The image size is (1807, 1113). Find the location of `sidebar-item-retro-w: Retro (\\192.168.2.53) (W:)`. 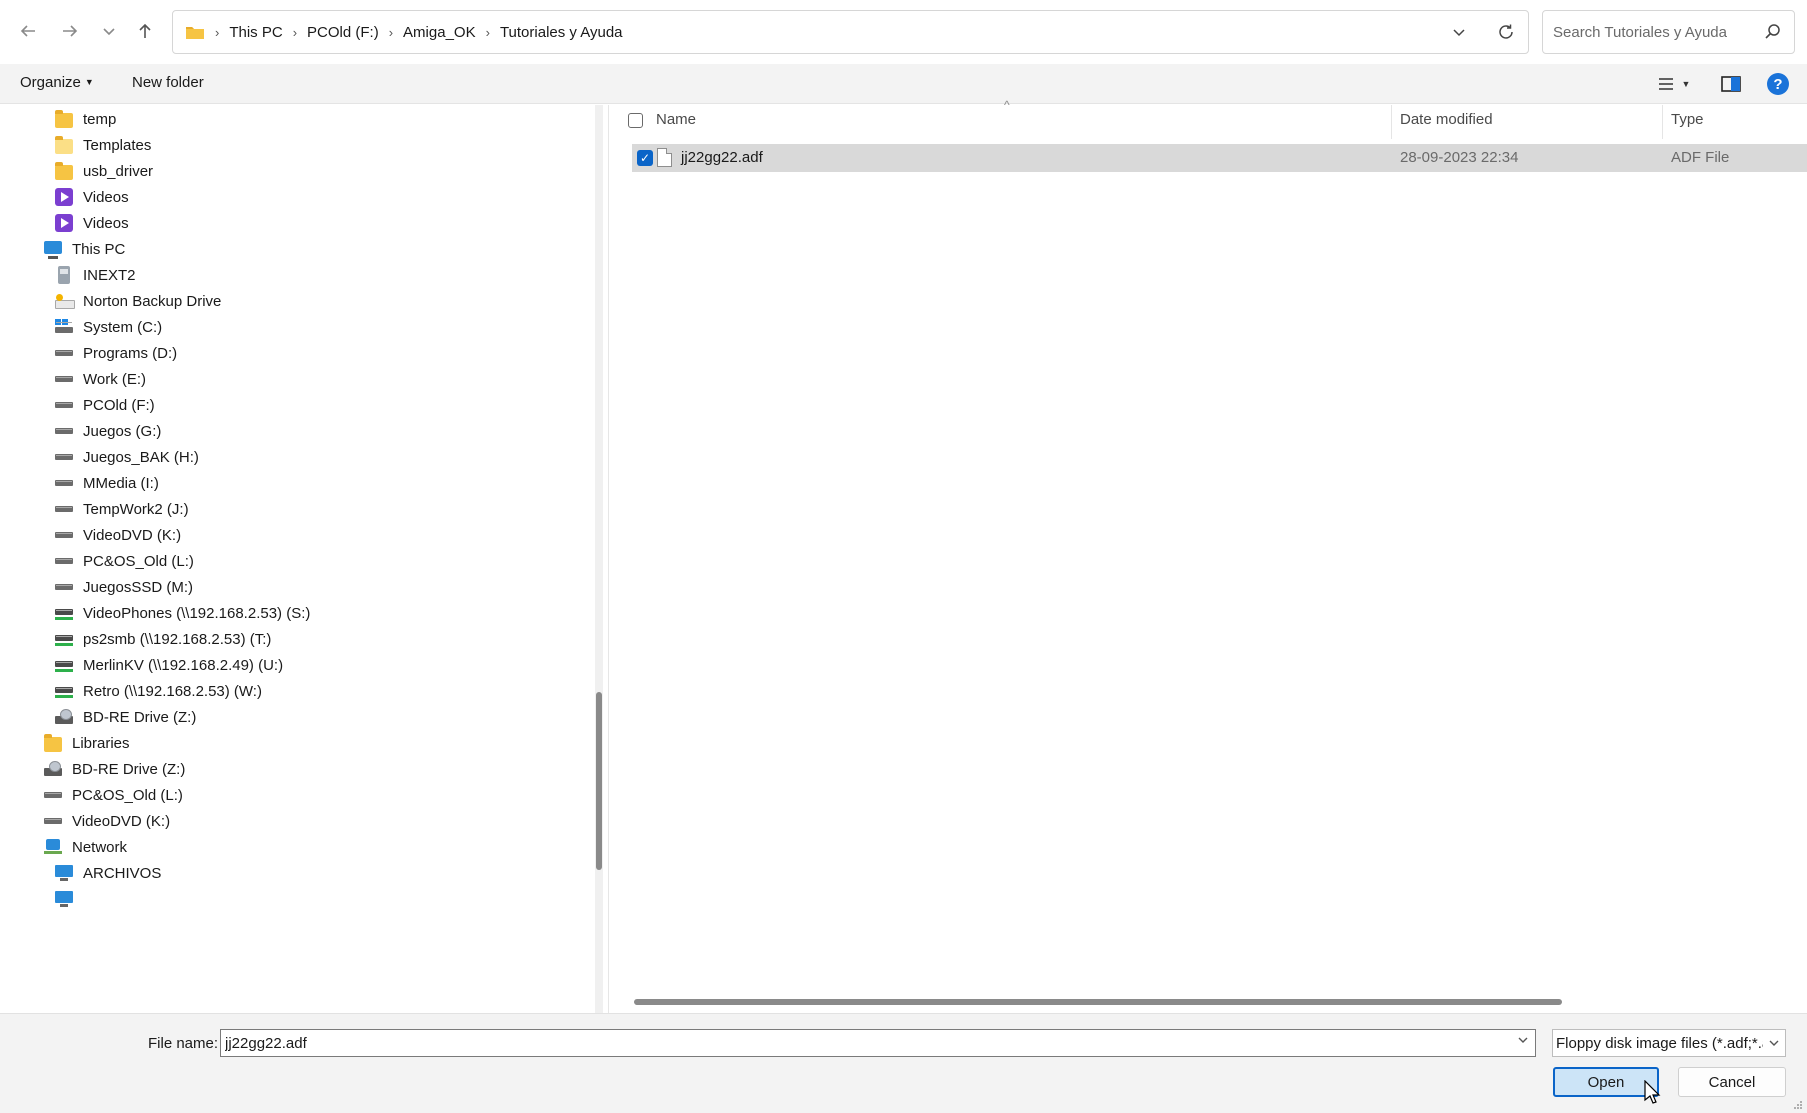

sidebar-item-retro-w: Retro (\\192.168.2.53) (W:) is located at coordinates (158, 691).